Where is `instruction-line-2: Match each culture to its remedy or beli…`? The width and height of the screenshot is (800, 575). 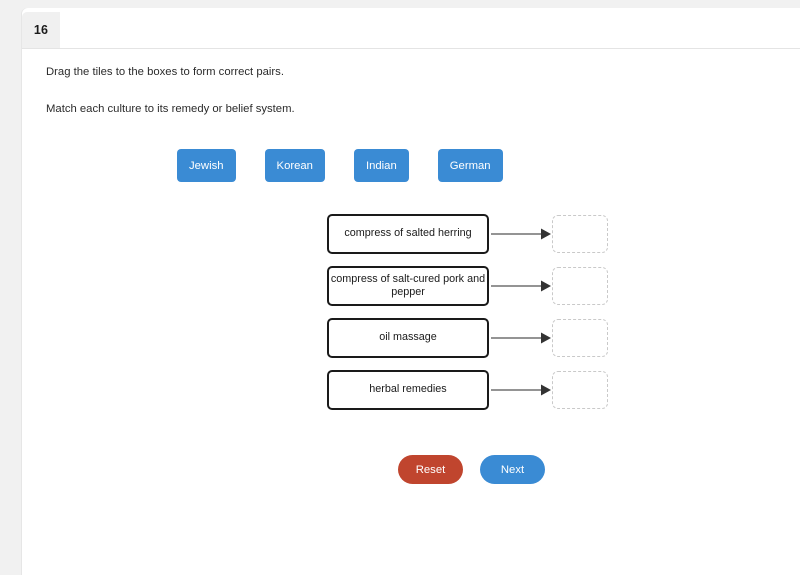
instruction-line-2: Match each culture to its remedy or beli… is located at coordinates (170, 109).